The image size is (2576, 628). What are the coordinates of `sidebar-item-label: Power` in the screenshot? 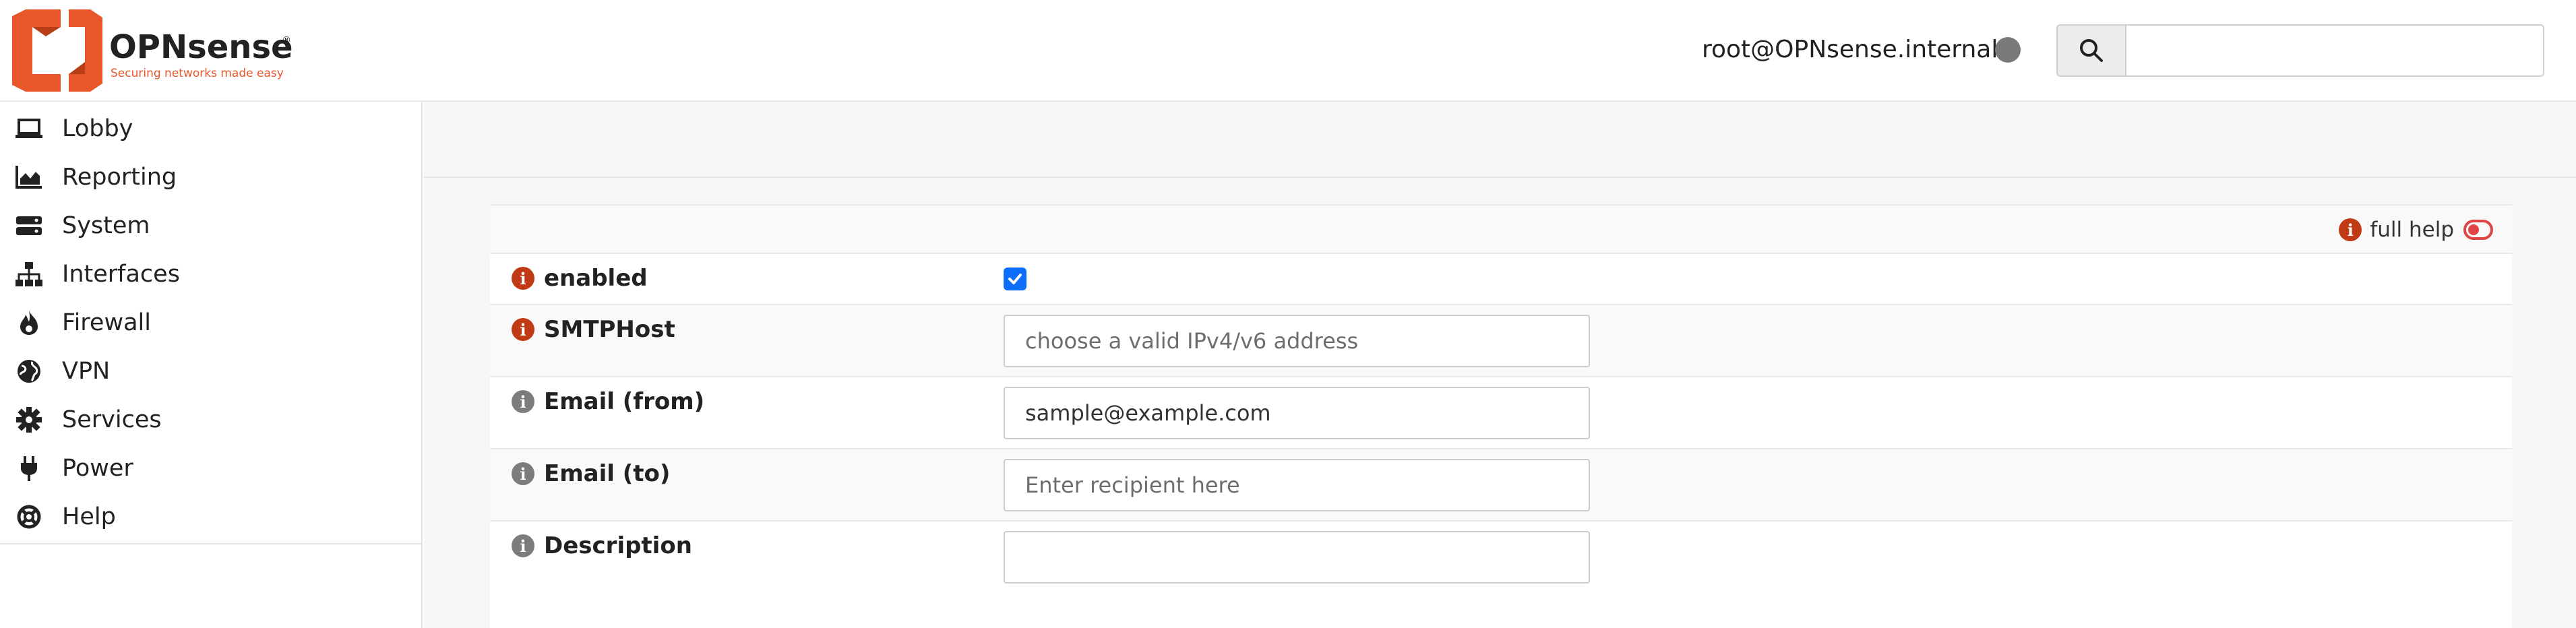 It's located at (98, 468).